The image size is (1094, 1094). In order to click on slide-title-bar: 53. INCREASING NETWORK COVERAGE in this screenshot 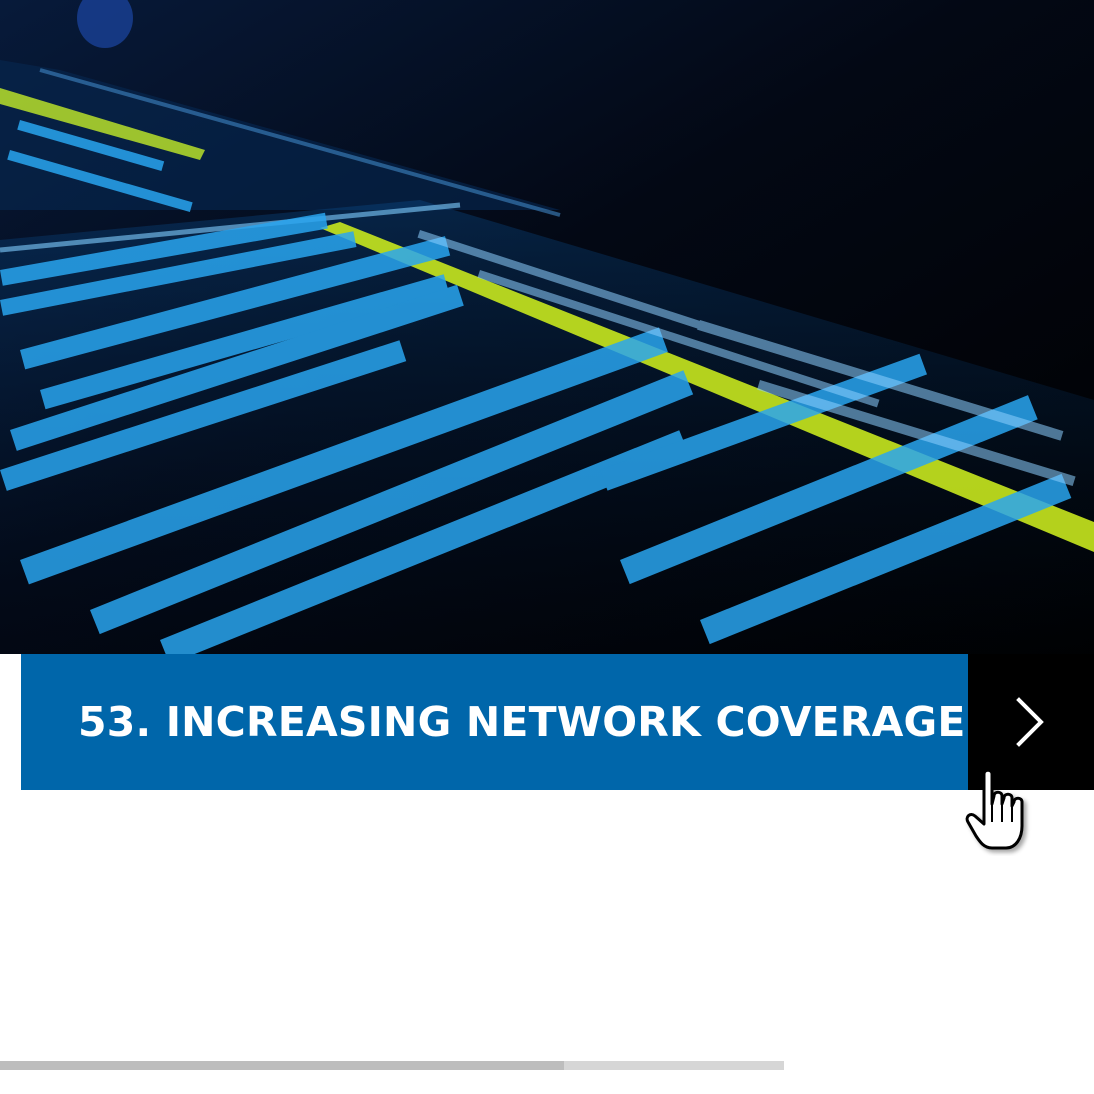, I will do `click(494, 722)`.